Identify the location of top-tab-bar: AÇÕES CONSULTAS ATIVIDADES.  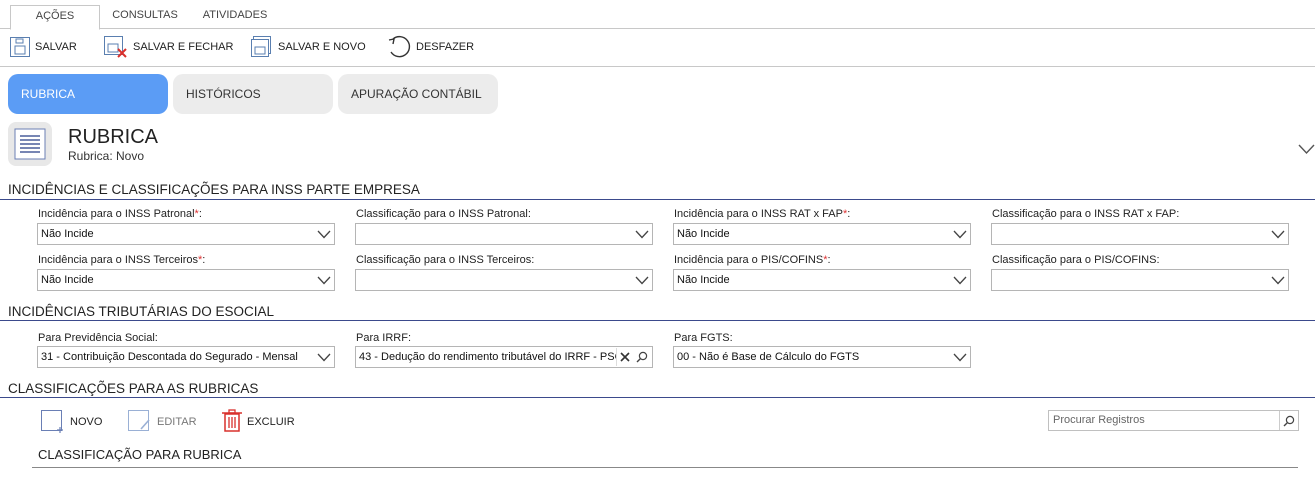
(657, 15).